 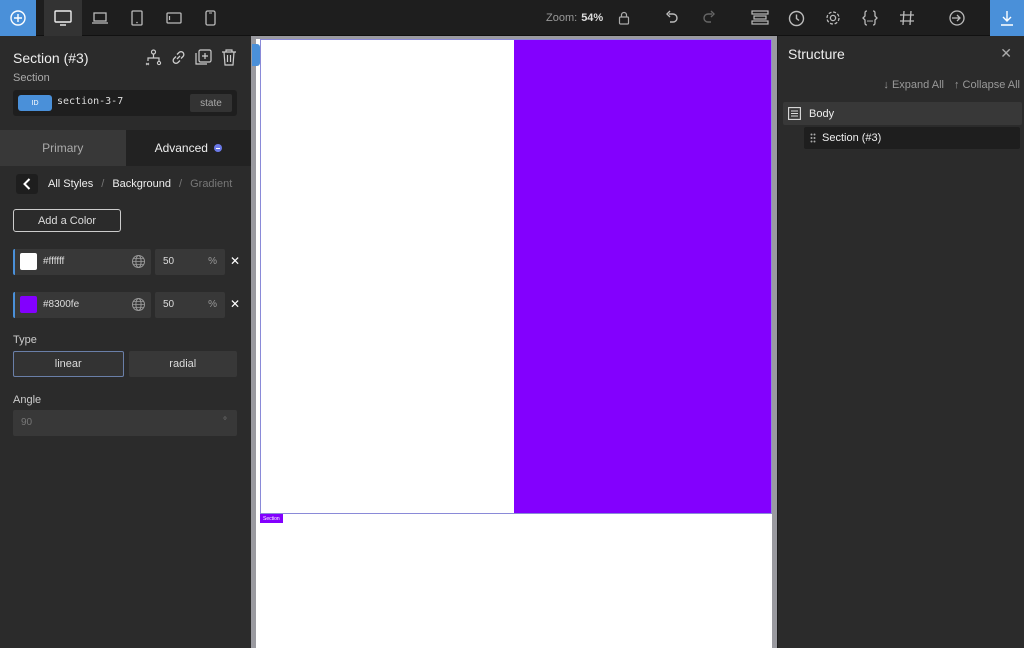 What do you see at coordinates (256, 55) in the screenshot?
I see `collapse-panel-handle` at bounding box center [256, 55].